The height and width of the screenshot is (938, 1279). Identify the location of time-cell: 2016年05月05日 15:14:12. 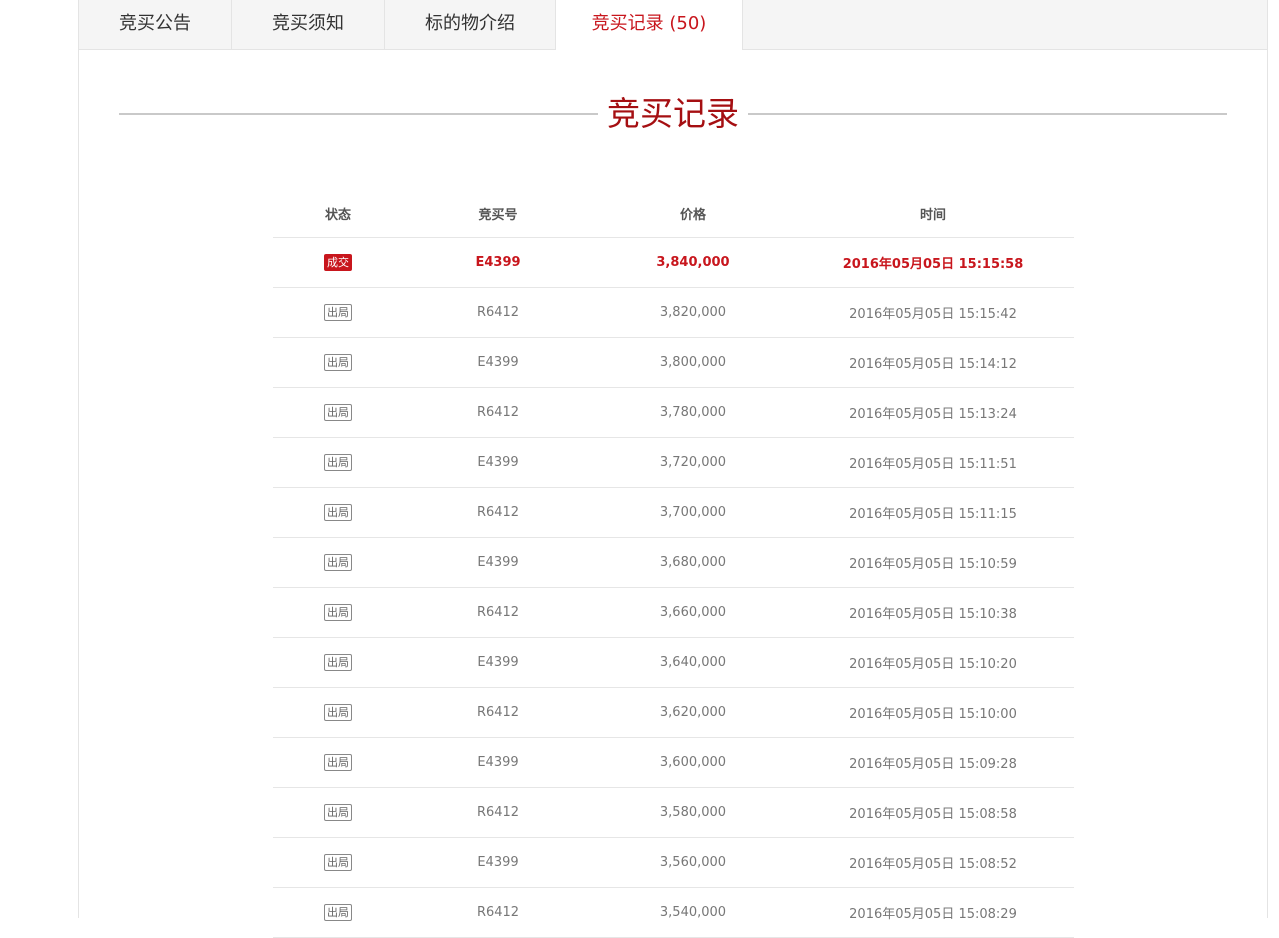
(933, 364).